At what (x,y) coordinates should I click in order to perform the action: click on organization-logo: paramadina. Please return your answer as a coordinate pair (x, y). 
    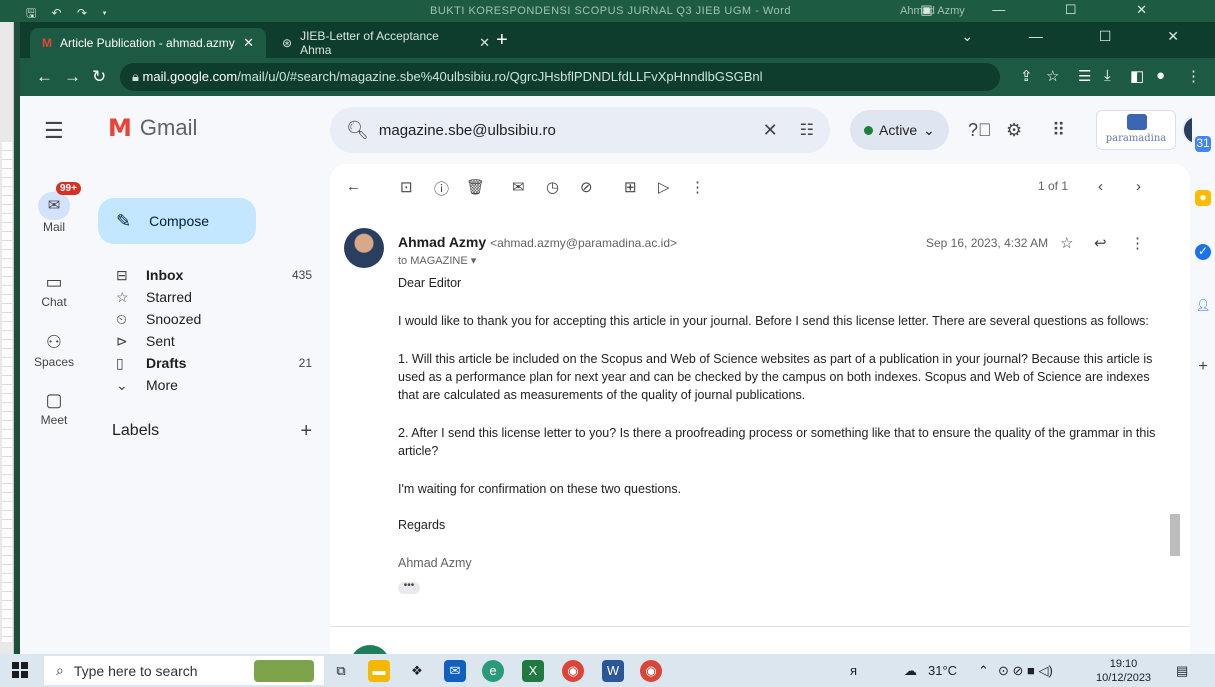
    Looking at the image, I should click on (1136, 130).